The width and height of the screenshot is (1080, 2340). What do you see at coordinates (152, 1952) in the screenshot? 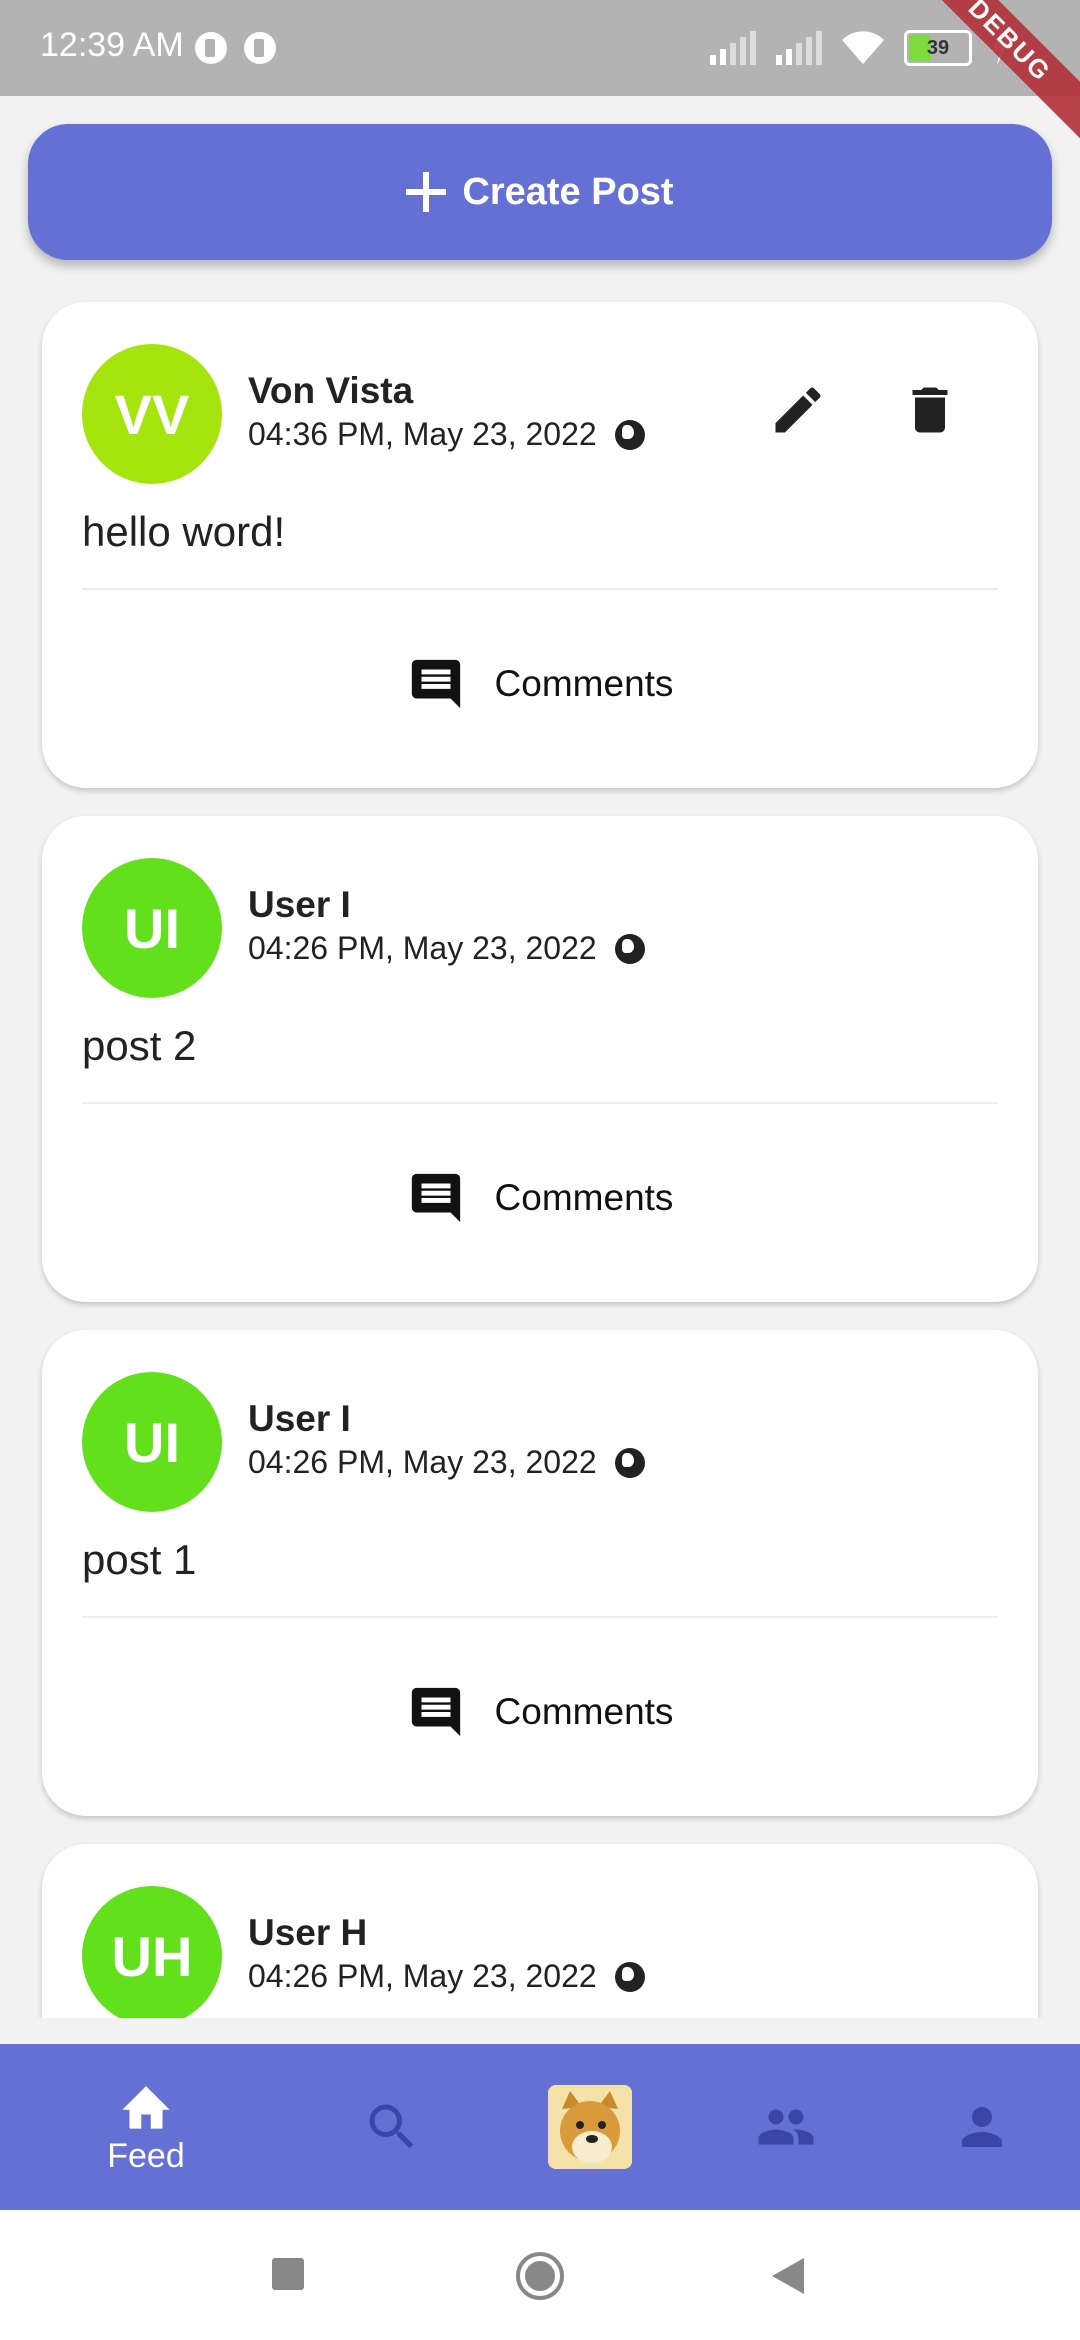
I see `avatar: UH` at bounding box center [152, 1952].